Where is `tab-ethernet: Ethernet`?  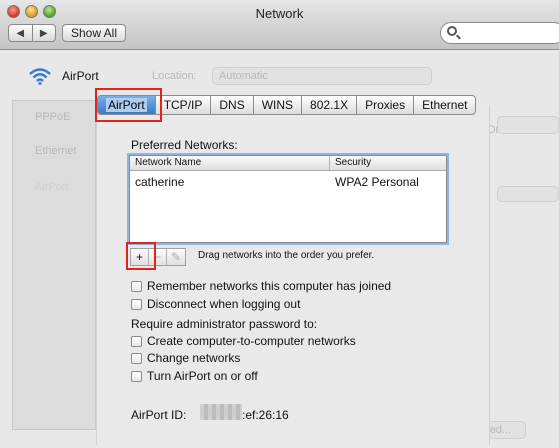
tab-ethernet: Ethernet is located at coordinates (444, 105).